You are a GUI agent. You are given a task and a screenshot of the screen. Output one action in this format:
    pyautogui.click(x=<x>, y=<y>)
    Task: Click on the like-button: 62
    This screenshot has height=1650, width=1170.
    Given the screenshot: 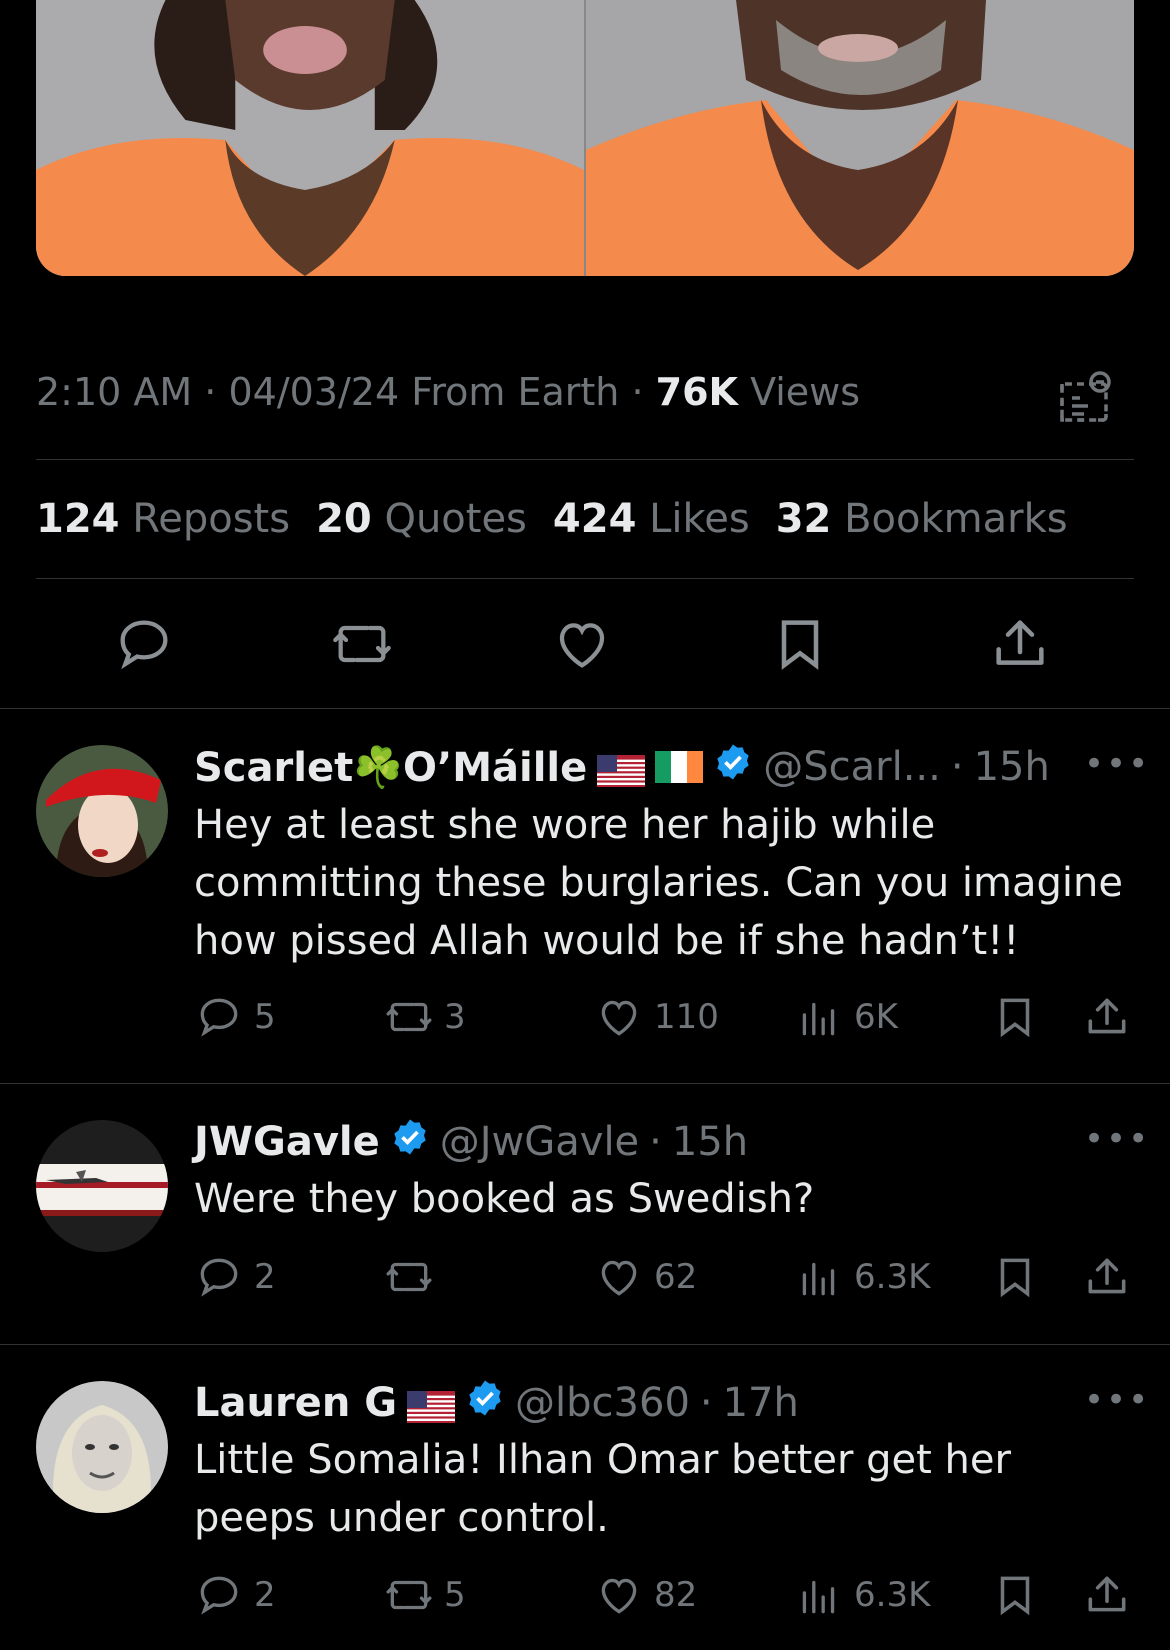 What is the action you would take?
    pyautogui.click(x=645, y=1277)
    